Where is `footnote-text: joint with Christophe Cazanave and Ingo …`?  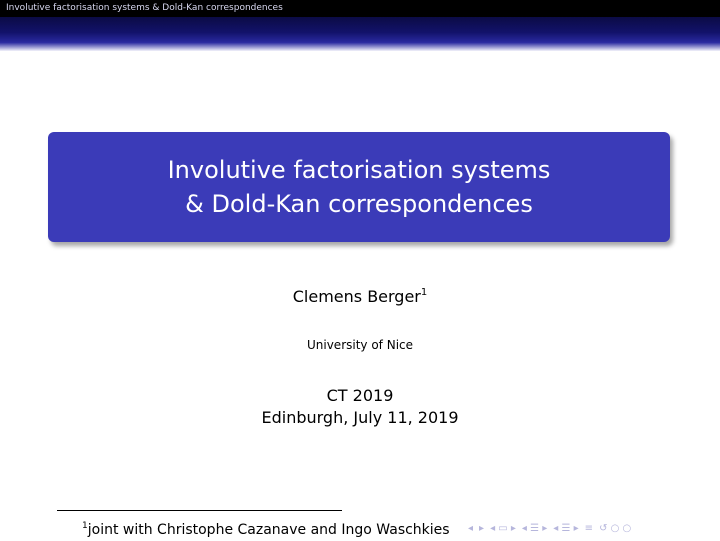 footnote-text: joint with Christophe Cazanave and Ingo … is located at coordinates (268, 530).